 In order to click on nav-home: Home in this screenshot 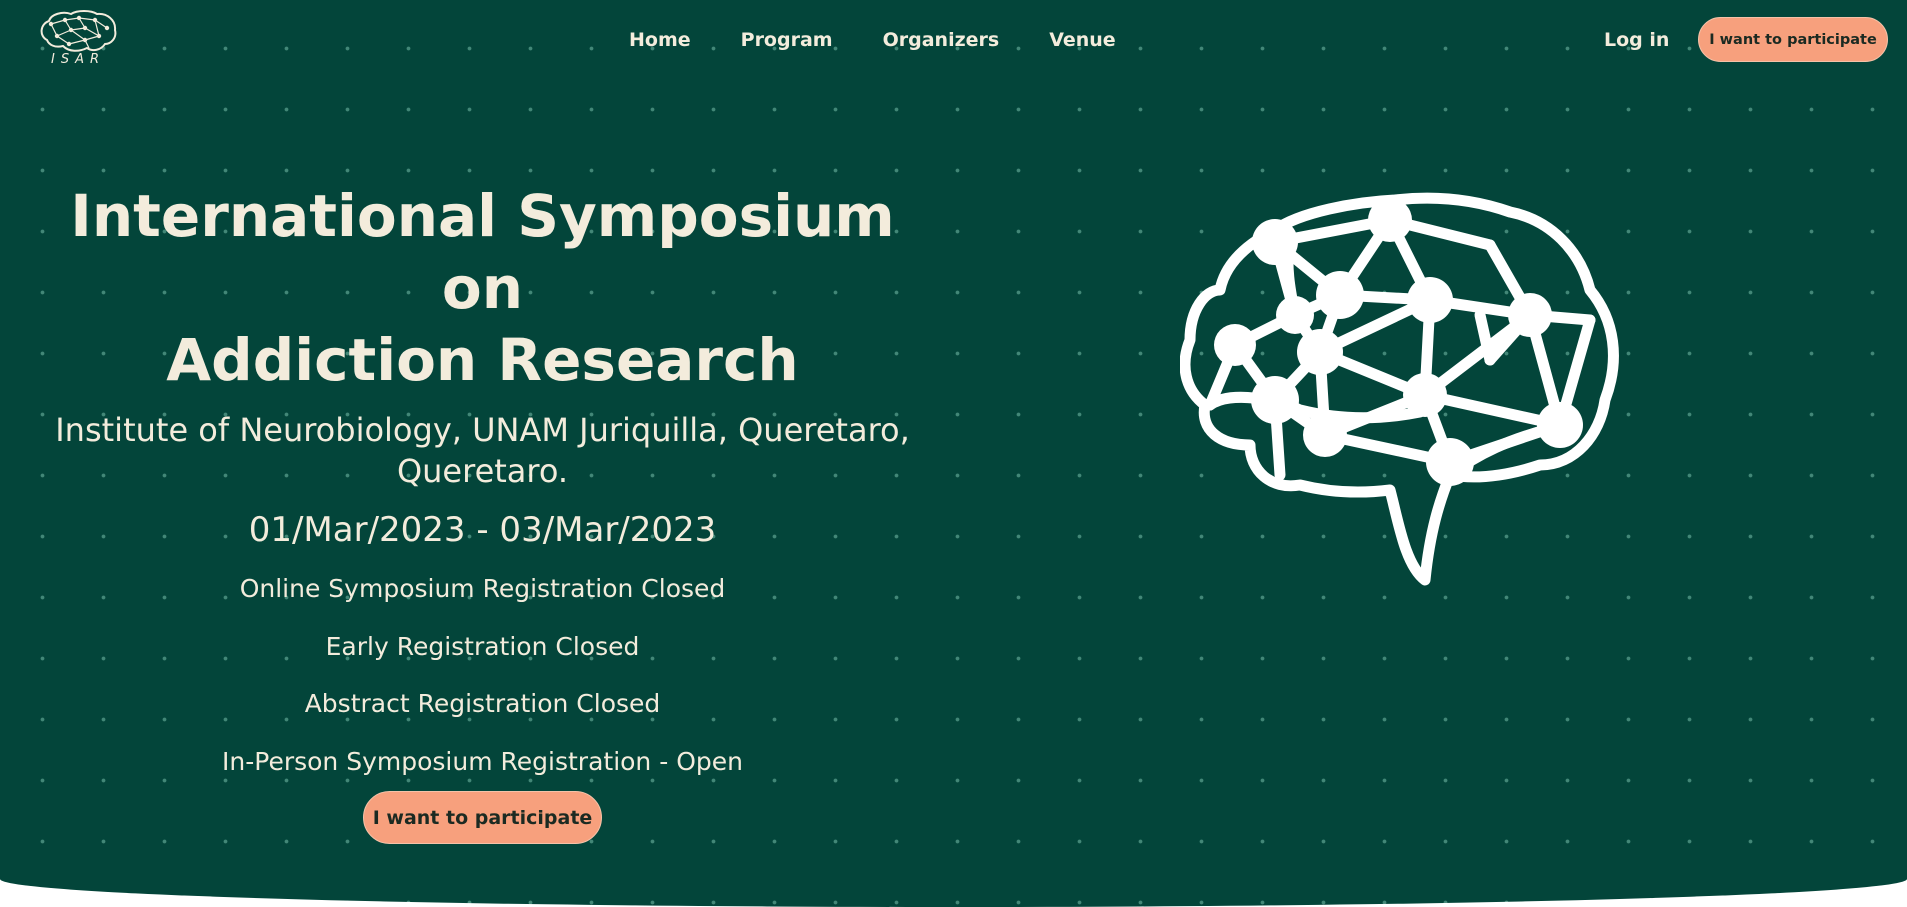, I will do `click(660, 40)`.